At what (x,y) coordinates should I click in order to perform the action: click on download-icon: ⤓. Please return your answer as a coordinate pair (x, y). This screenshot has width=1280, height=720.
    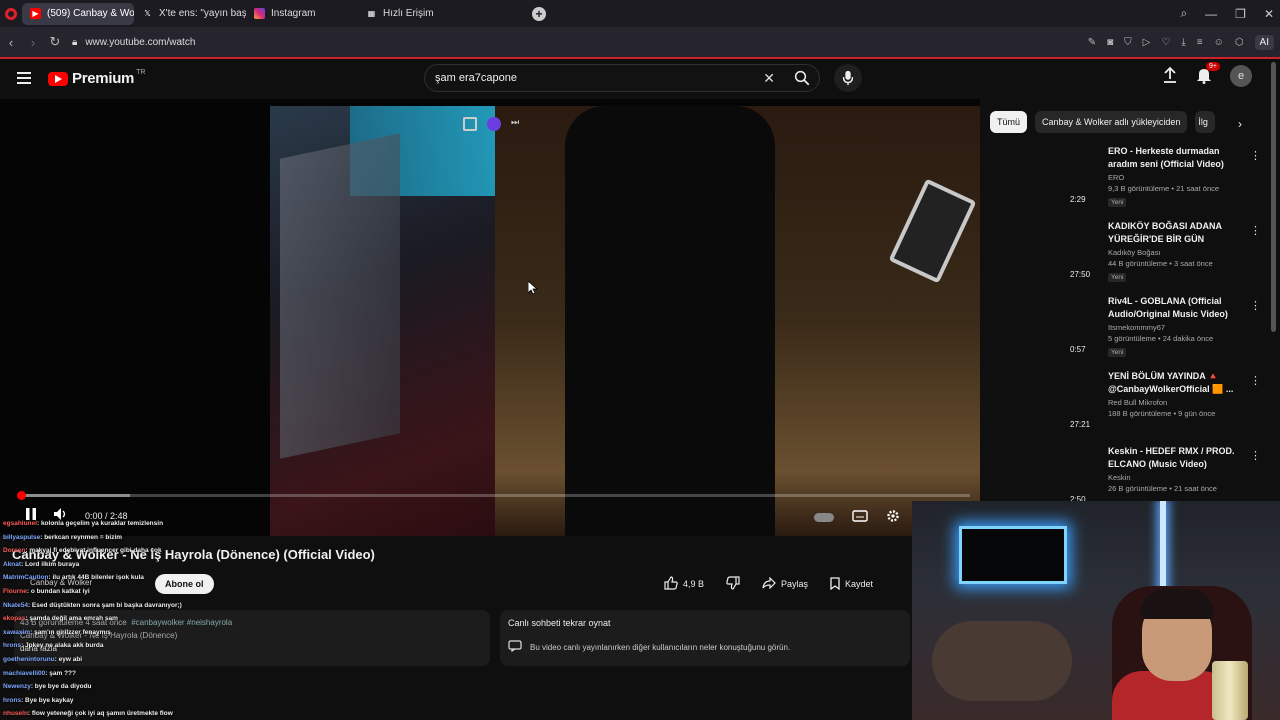
    Looking at the image, I should click on (1183, 42).